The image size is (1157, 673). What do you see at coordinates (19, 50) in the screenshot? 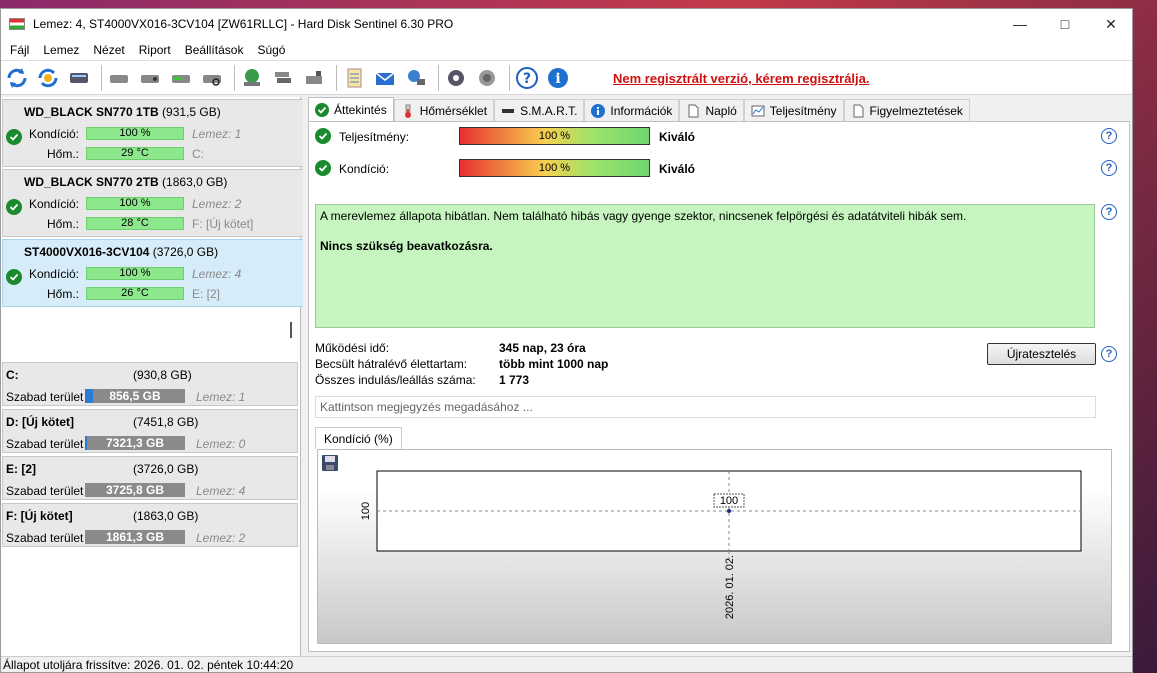
I see `menu-file: Fájl` at bounding box center [19, 50].